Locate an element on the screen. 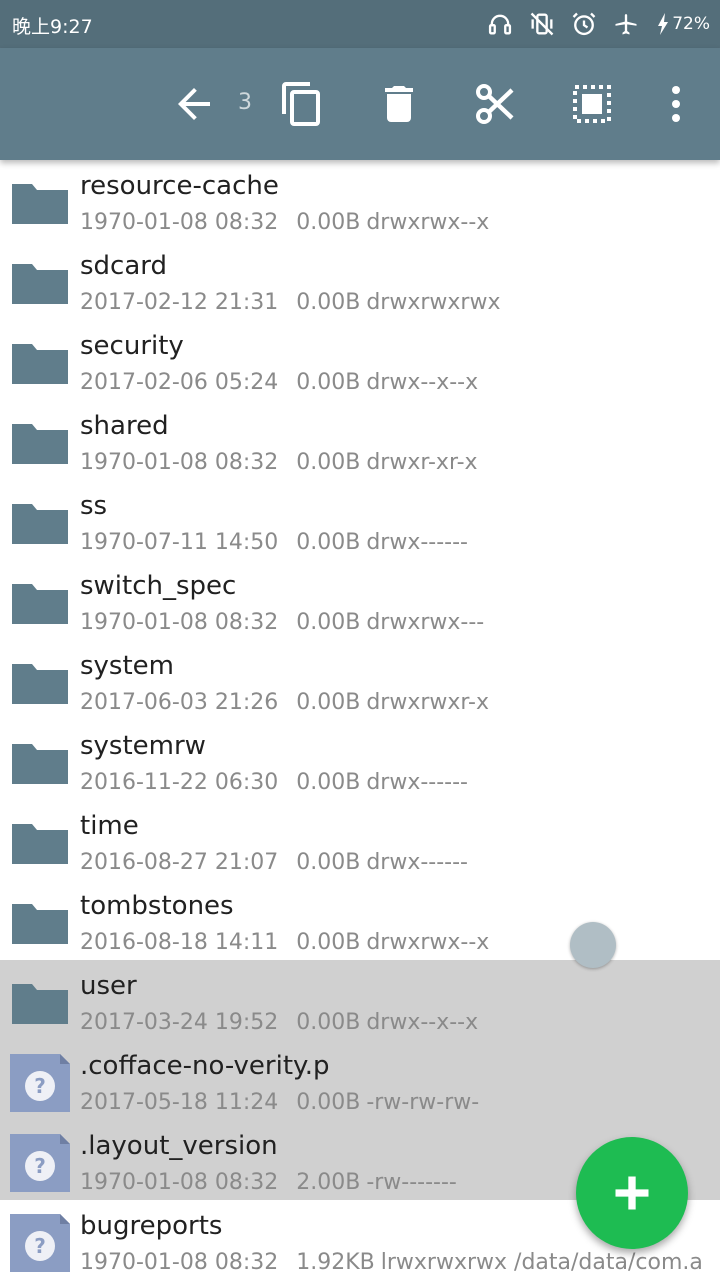  file-name: .layout_version is located at coordinates (179, 1146).